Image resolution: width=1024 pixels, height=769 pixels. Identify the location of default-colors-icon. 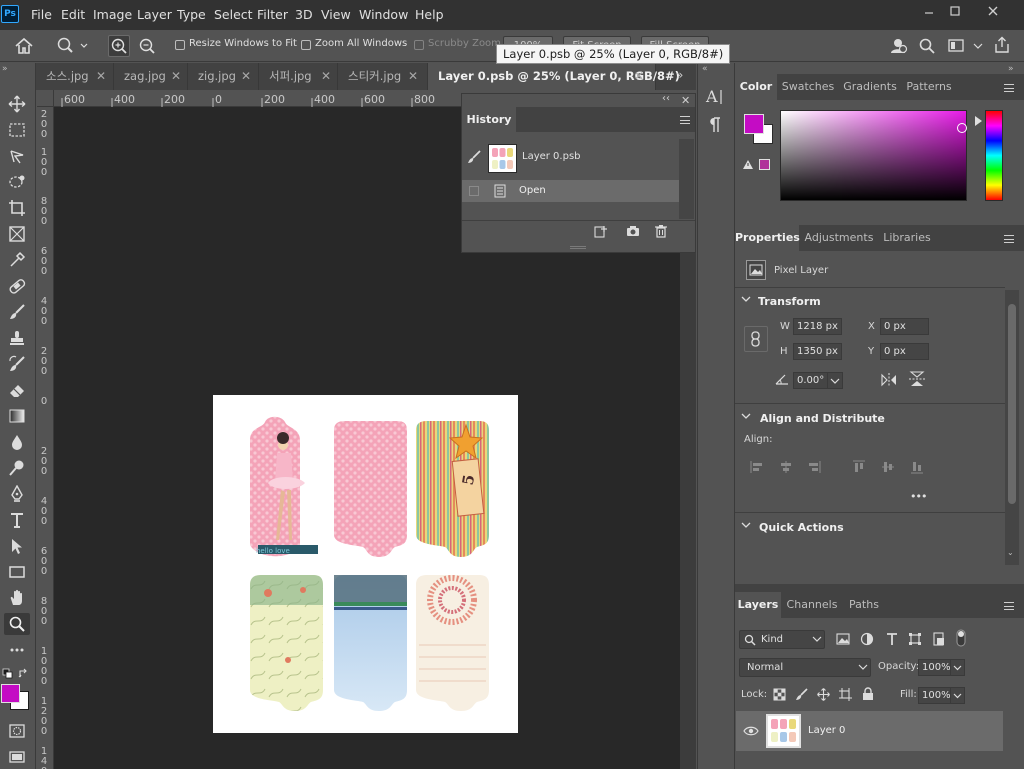
(8, 674).